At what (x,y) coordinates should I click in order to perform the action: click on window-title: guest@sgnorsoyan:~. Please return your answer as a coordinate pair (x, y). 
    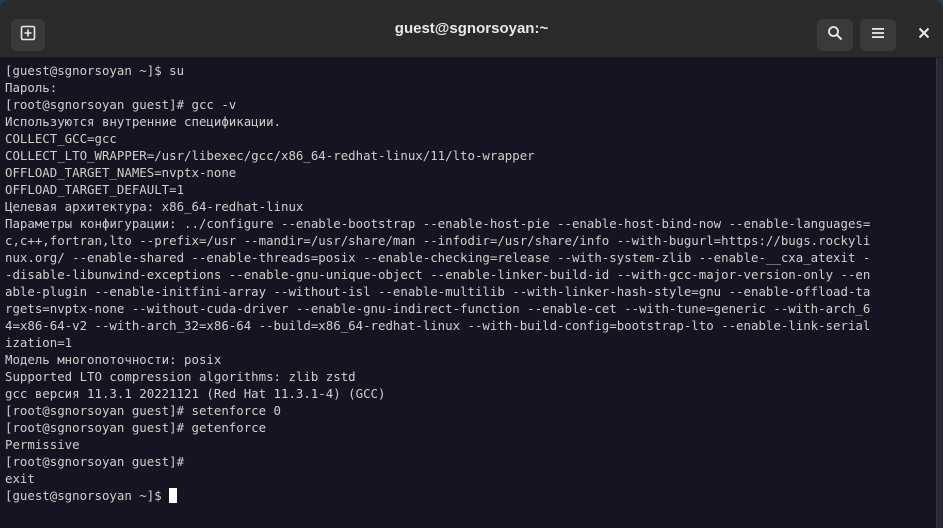
    Looking at the image, I should click on (471, 28).